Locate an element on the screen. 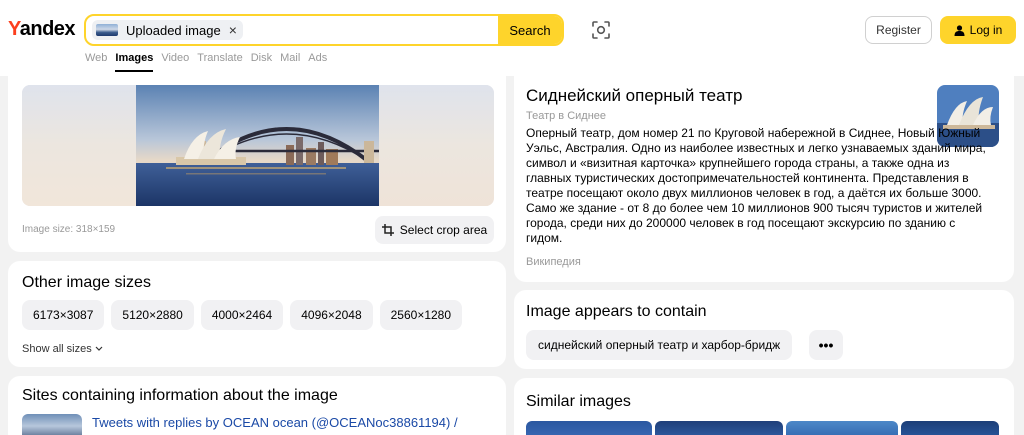 The height and width of the screenshot is (435, 1024). show-all-label: Show all sizes is located at coordinates (57, 349).